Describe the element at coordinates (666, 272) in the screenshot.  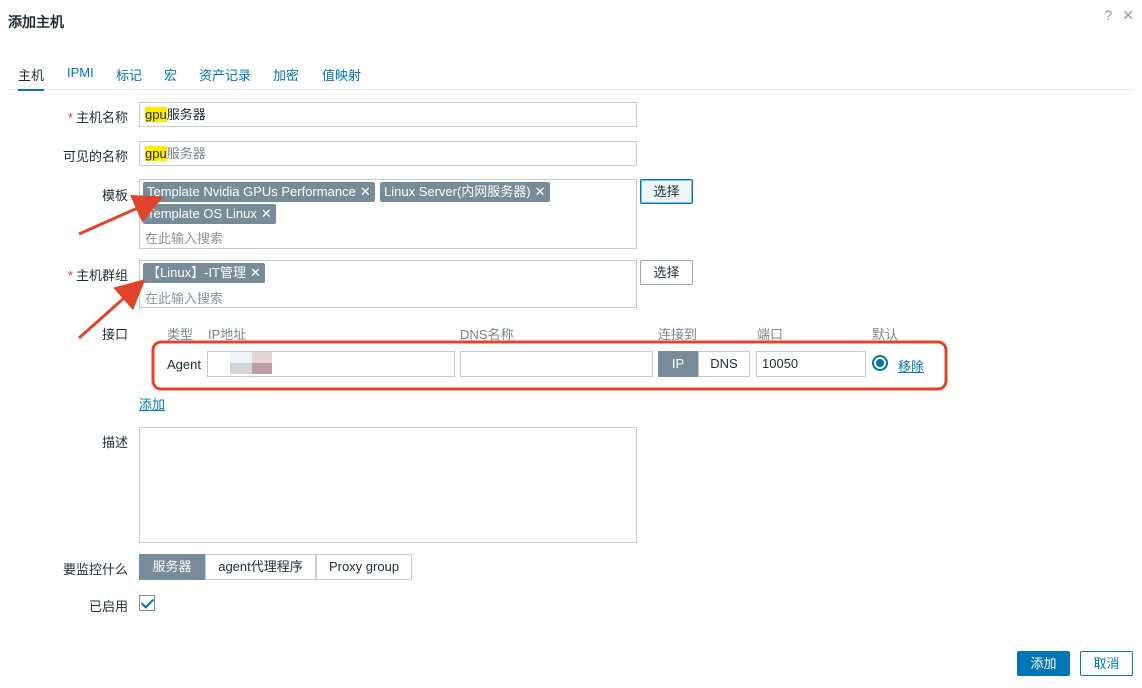
I see `host-groups-select-button: 选择` at that location.